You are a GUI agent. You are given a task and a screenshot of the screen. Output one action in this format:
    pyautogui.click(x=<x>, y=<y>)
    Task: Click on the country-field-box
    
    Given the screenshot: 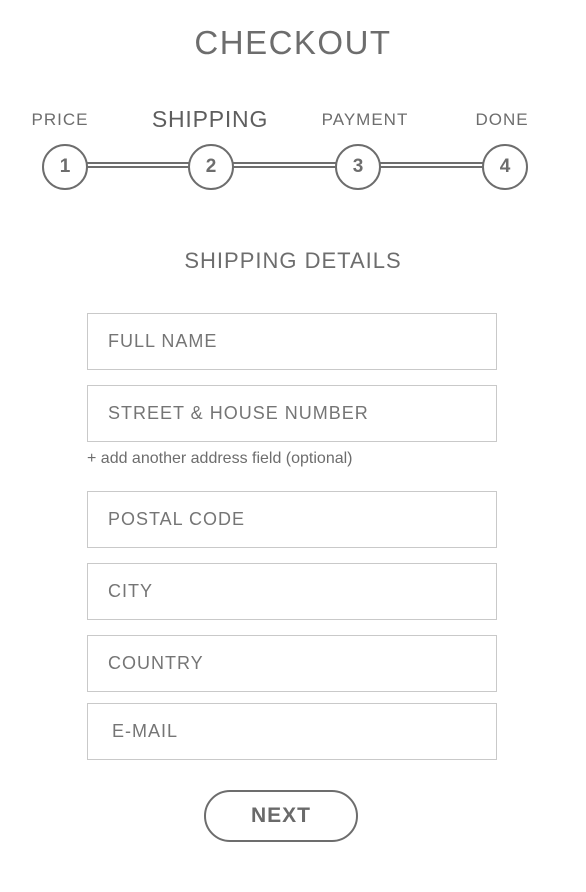 What is the action you would take?
    pyautogui.click(x=292, y=663)
    